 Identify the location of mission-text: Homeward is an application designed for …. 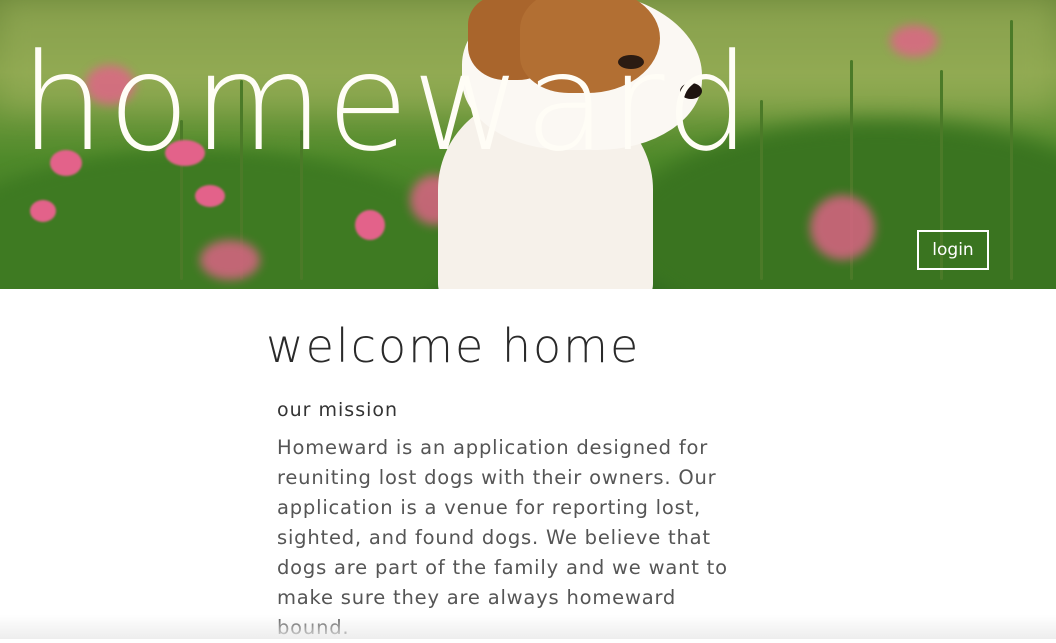
(502, 537).